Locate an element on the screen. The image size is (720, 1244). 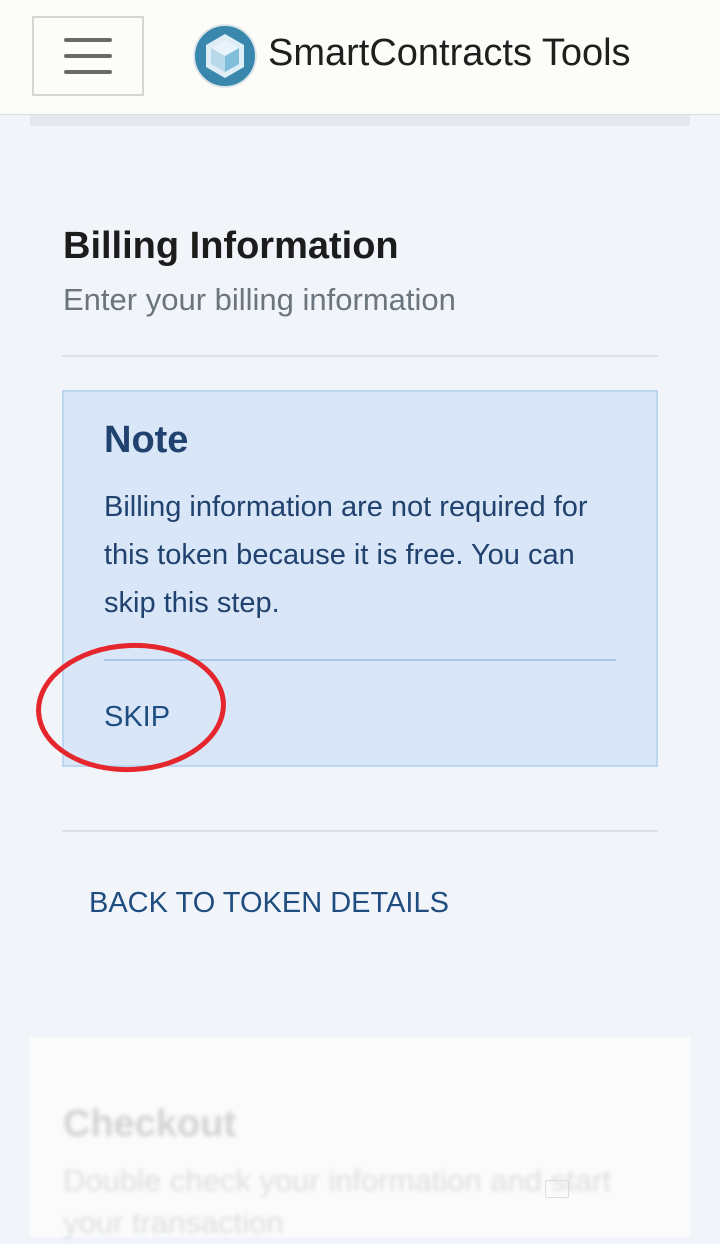
menu-toggle-button is located at coordinates (88, 56).